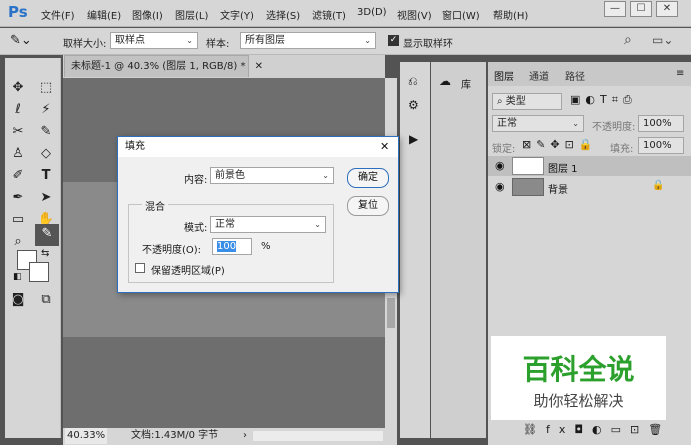 This screenshot has height=445, width=691. What do you see at coordinates (680, 73) in the screenshot?
I see `panel-menu-icon: ≡` at bounding box center [680, 73].